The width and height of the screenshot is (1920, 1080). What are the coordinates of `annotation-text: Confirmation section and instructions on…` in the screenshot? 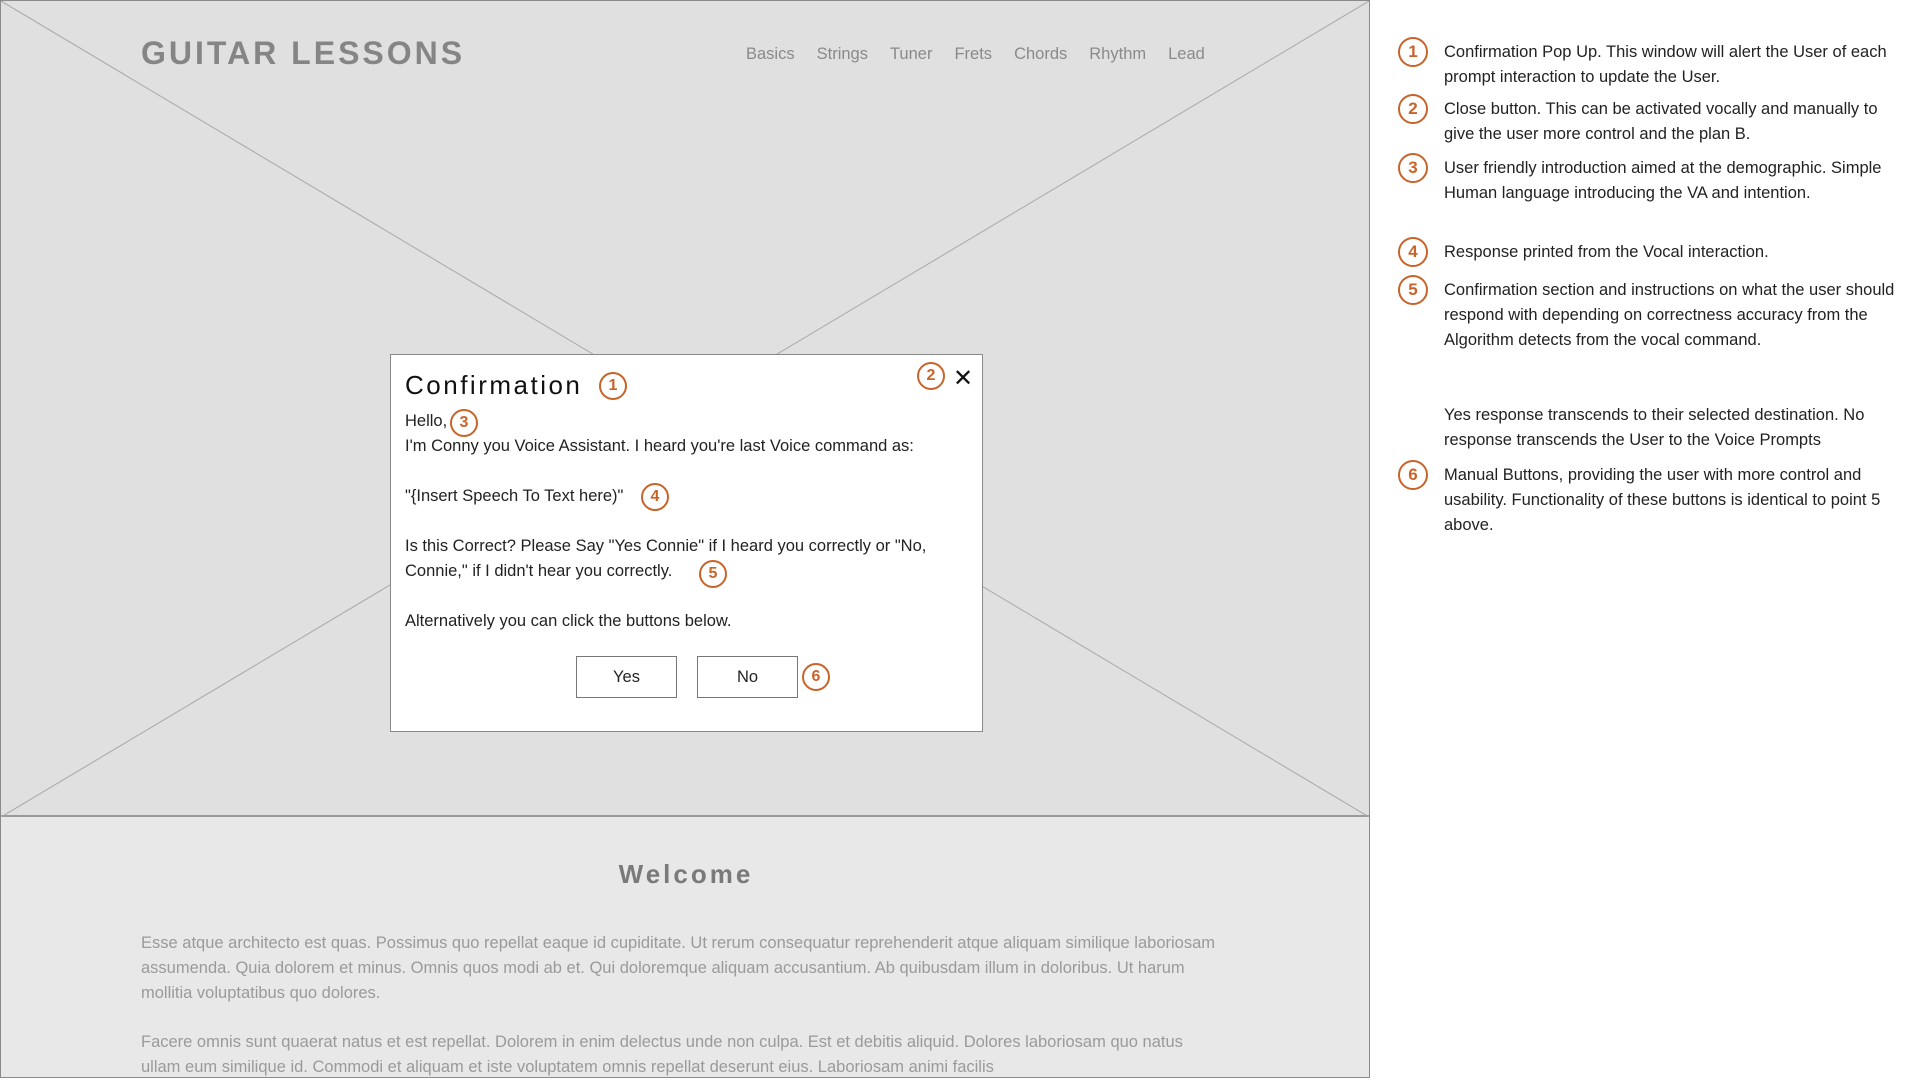 It's located at (1669, 315).